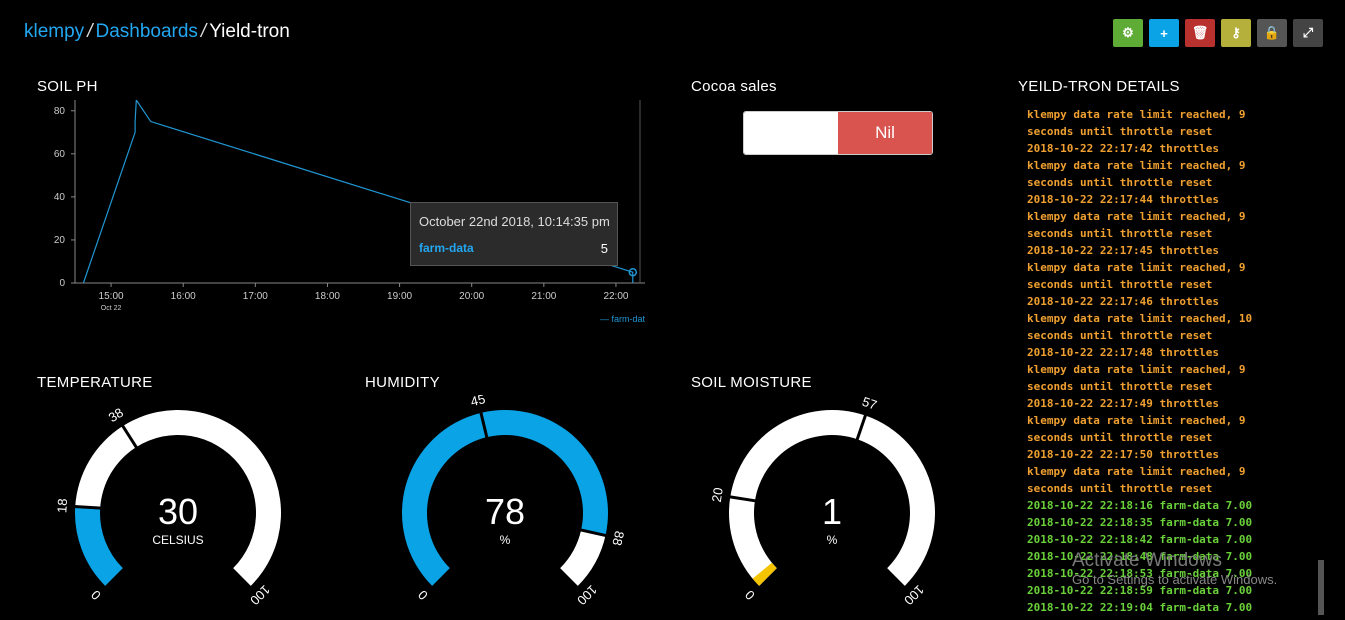 This screenshot has width=1345, height=620. What do you see at coordinates (249, 31) in the screenshot?
I see `page-title: Yield-tron` at bounding box center [249, 31].